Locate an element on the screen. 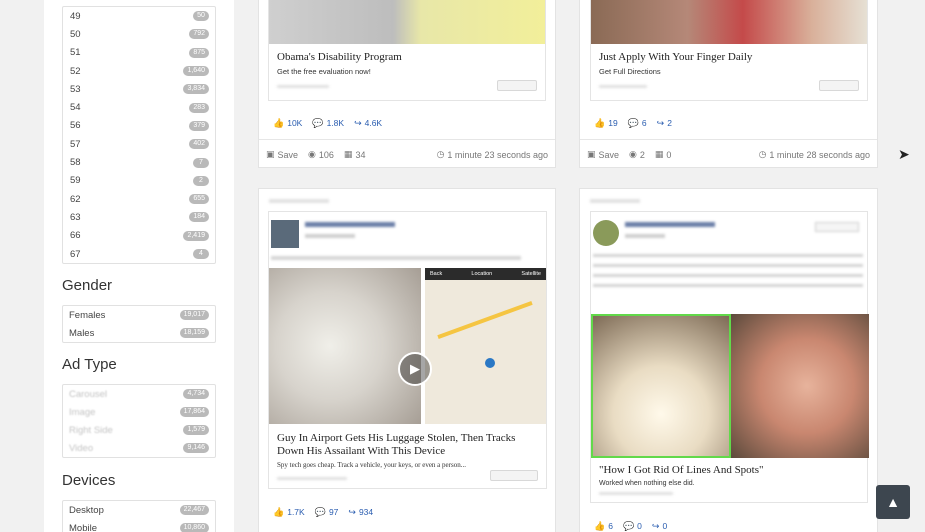 The image size is (925, 532). map-road is located at coordinates (485, 320).